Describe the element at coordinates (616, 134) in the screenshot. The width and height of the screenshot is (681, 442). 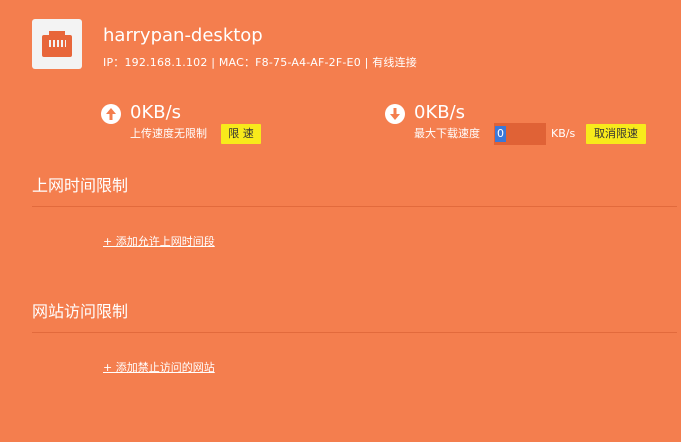
I see `cancel-limit-button: 取消限速` at that location.